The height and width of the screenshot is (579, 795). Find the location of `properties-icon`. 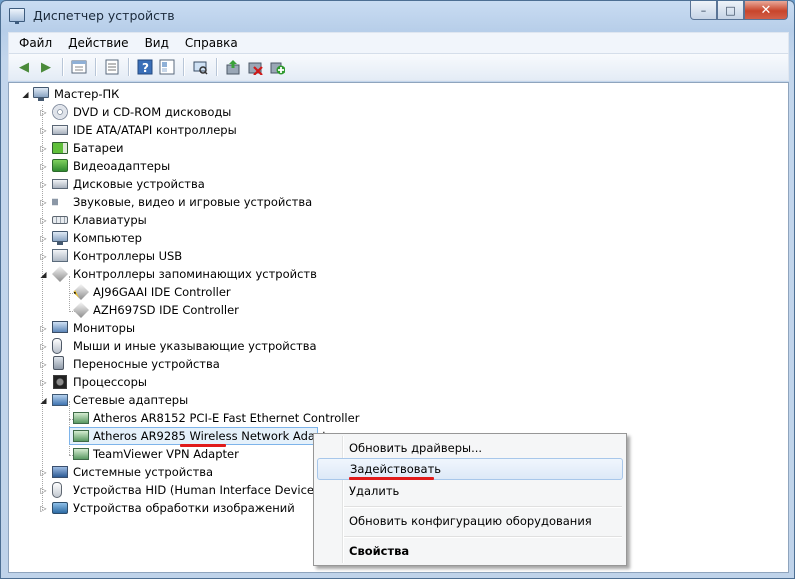

properties-icon is located at coordinates (112, 67).